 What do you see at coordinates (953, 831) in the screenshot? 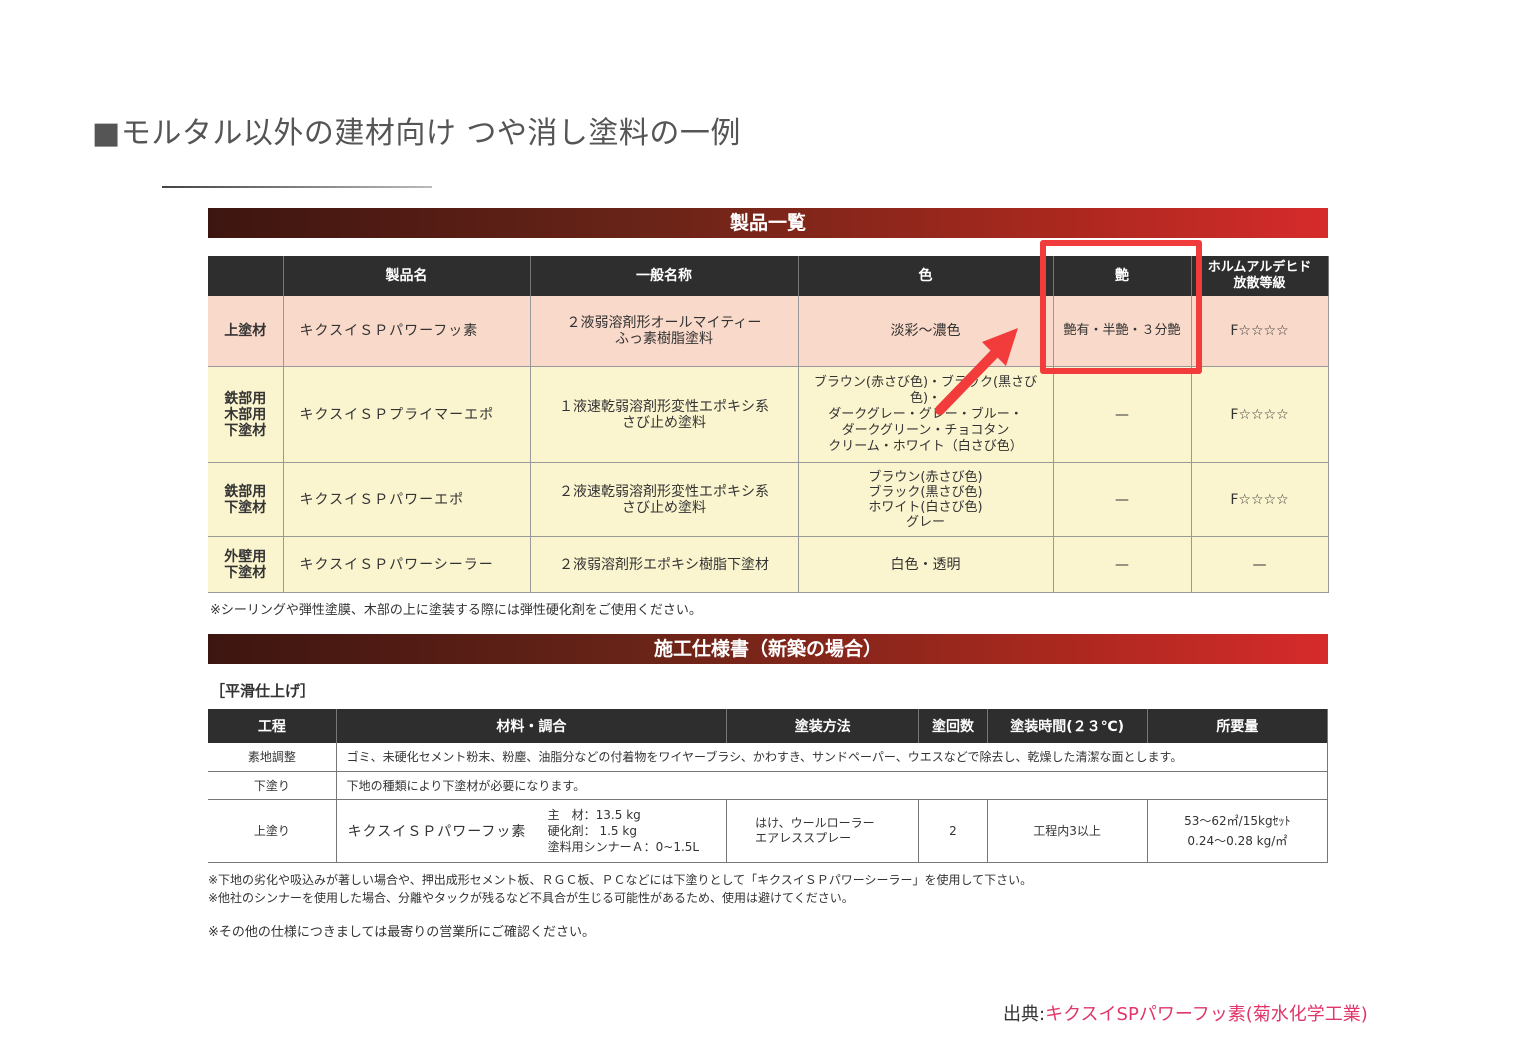
I see `coats-cell: 2` at bounding box center [953, 831].